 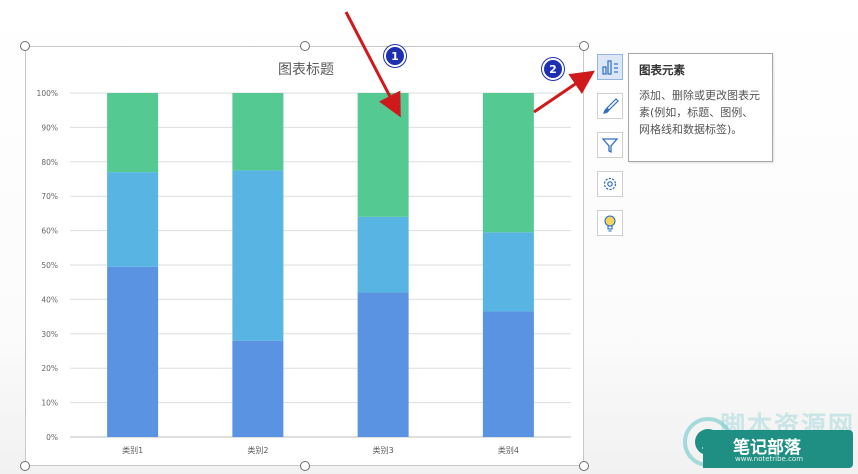 What do you see at coordinates (553, 69) in the screenshot?
I see `step-badge-2: 2` at bounding box center [553, 69].